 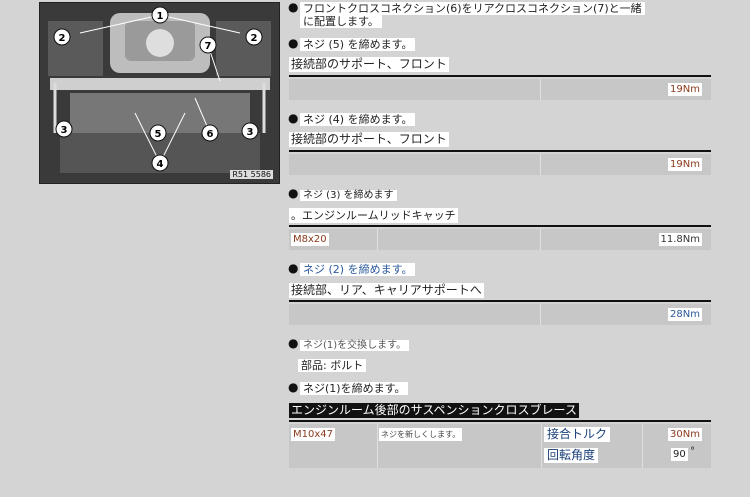 I want to click on section-title: 接続部、リア、キャリアサポートへ, so click(x=386, y=290).